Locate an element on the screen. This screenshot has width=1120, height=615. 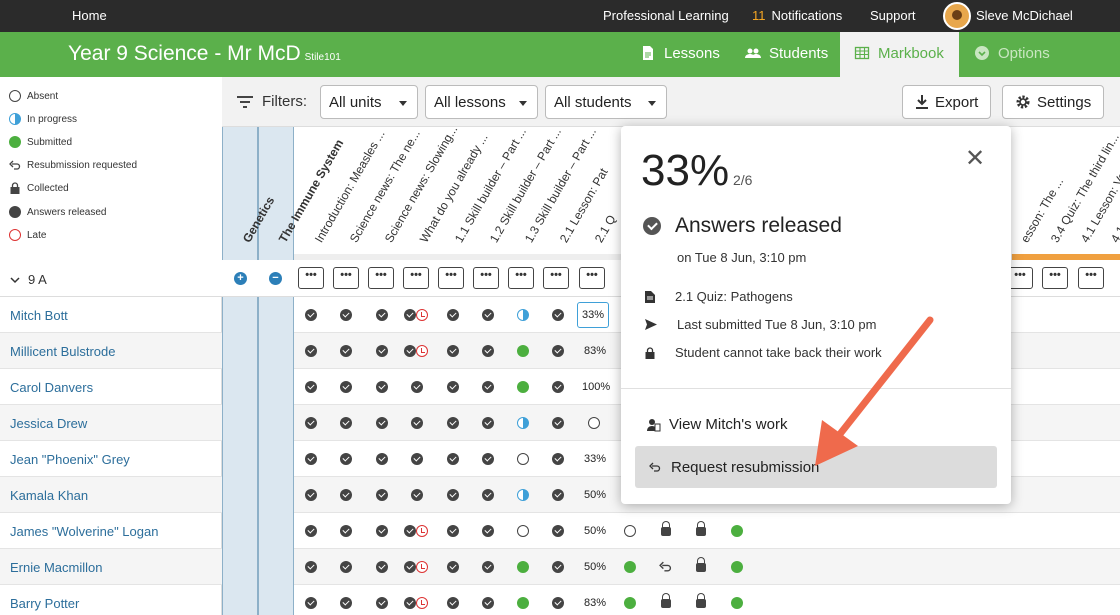
in-progress-icon is located at coordinates (523, 315).